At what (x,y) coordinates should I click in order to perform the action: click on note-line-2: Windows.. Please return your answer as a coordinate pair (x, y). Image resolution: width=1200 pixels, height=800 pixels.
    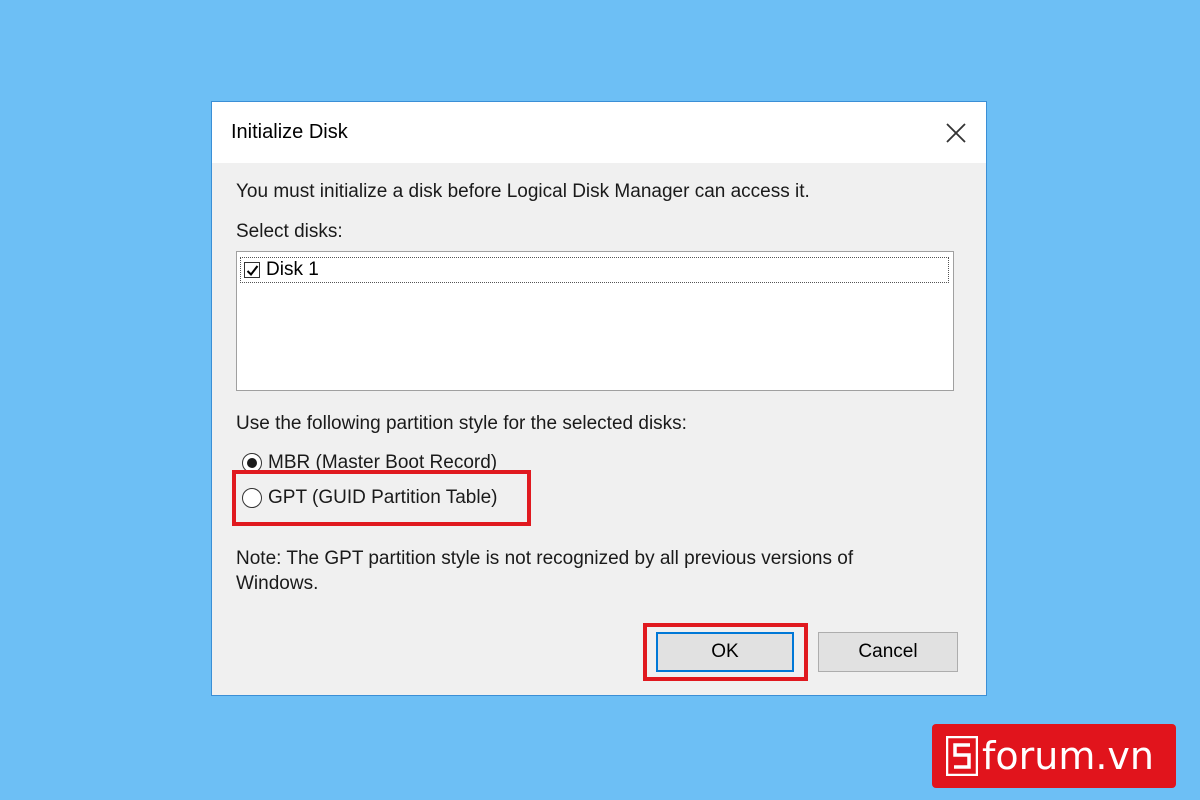
    Looking at the image, I should click on (277, 583).